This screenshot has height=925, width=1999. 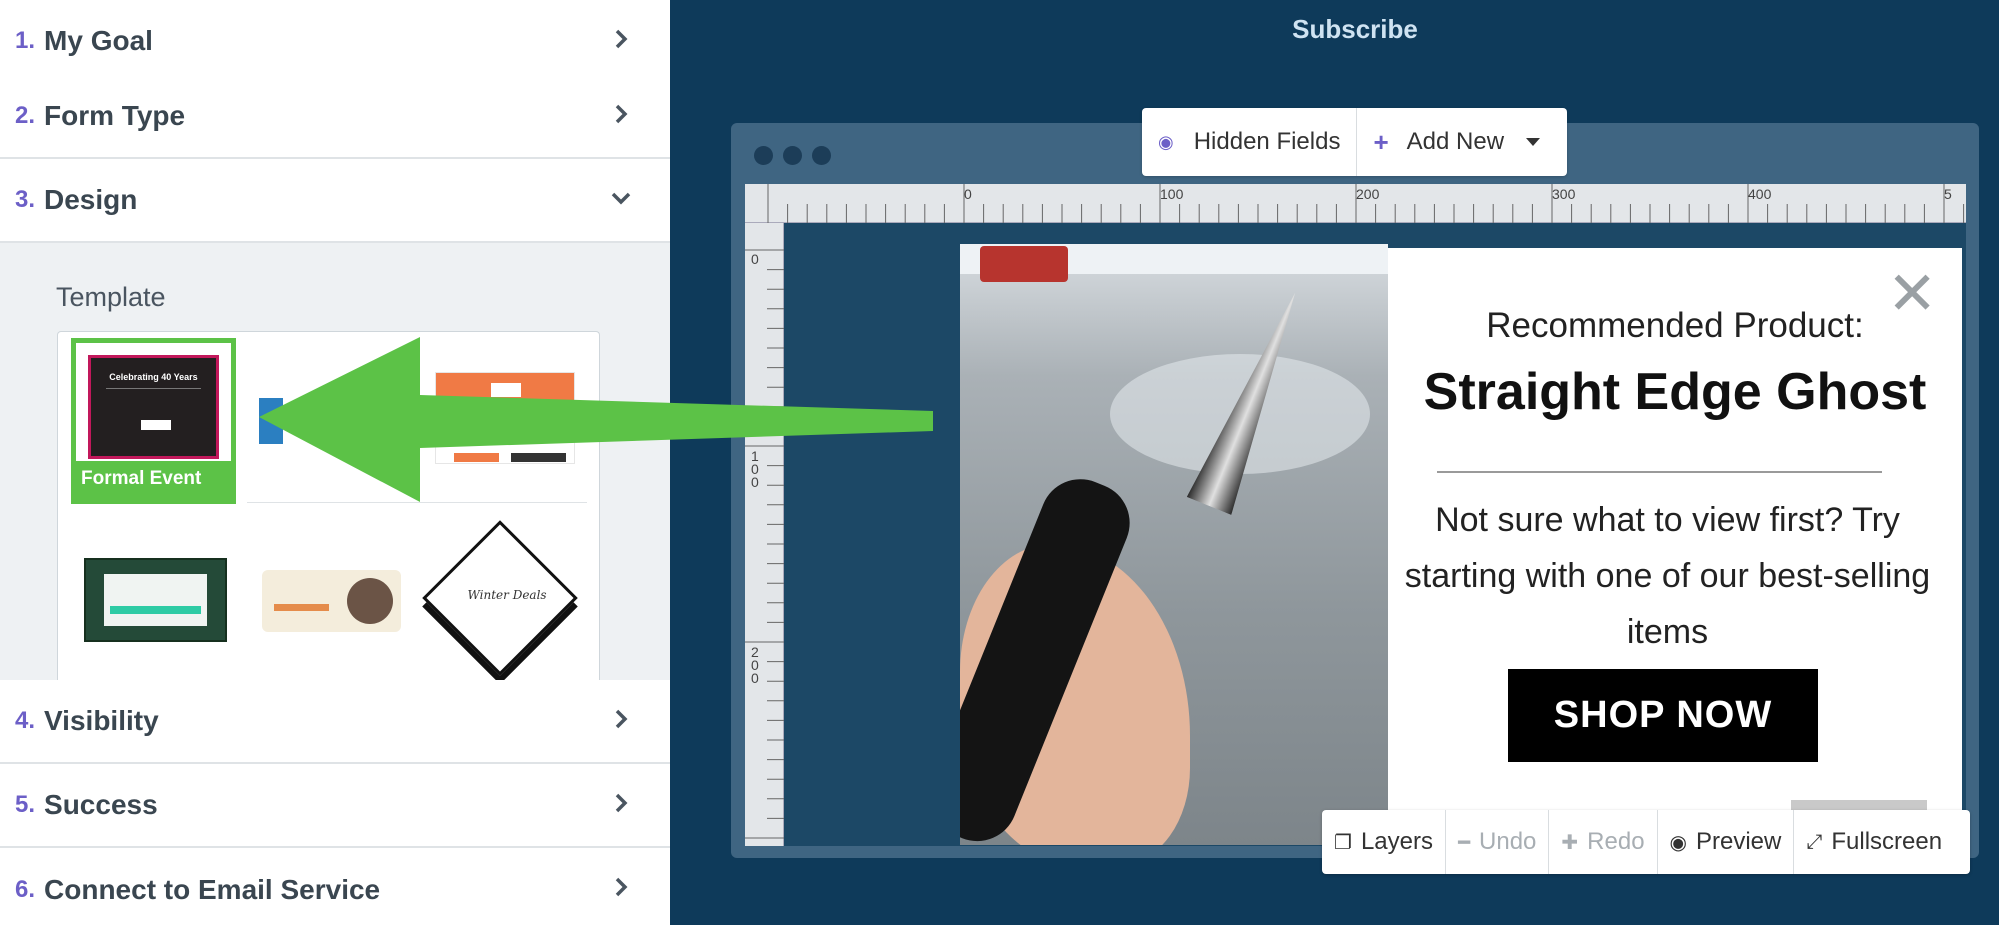 I want to click on caret-down-icon, so click(x=1533, y=142).